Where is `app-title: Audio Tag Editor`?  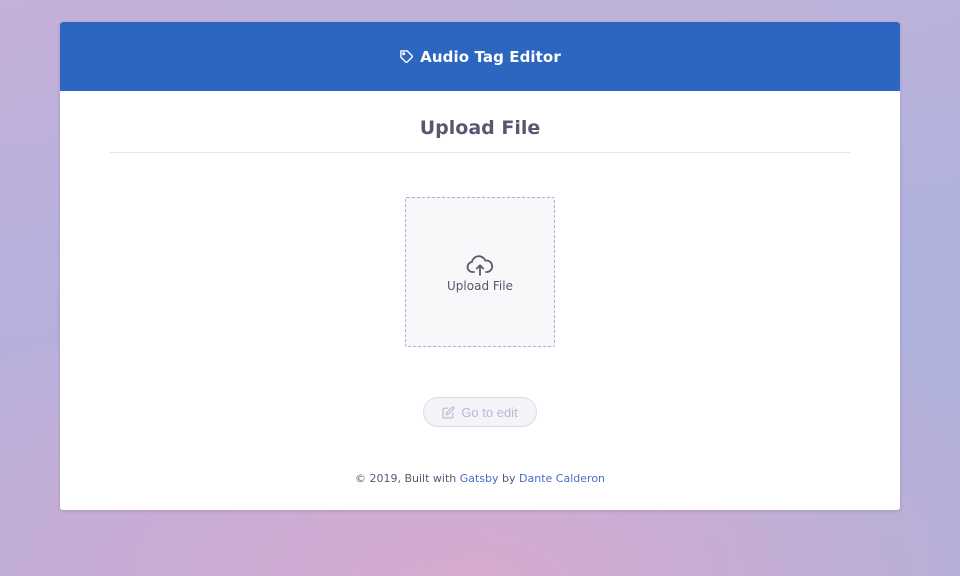 app-title: Audio Tag Editor is located at coordinates (490, 56).